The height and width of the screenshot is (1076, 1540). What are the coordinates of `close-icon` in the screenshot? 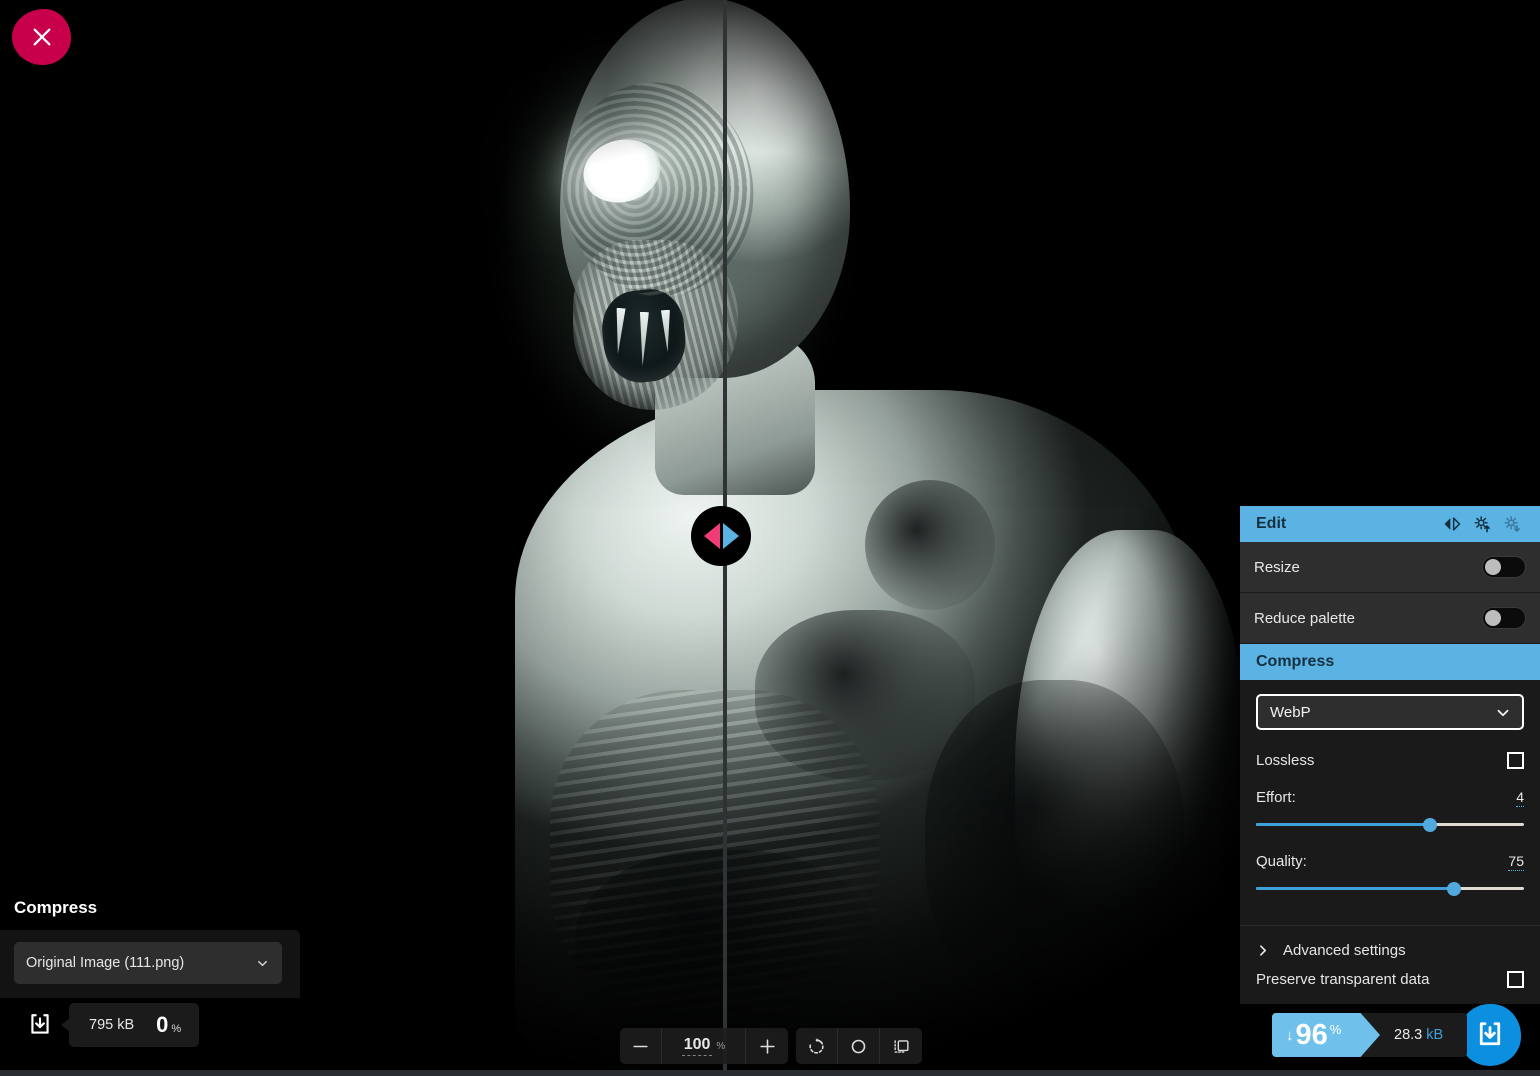 It's located at (41, 37).